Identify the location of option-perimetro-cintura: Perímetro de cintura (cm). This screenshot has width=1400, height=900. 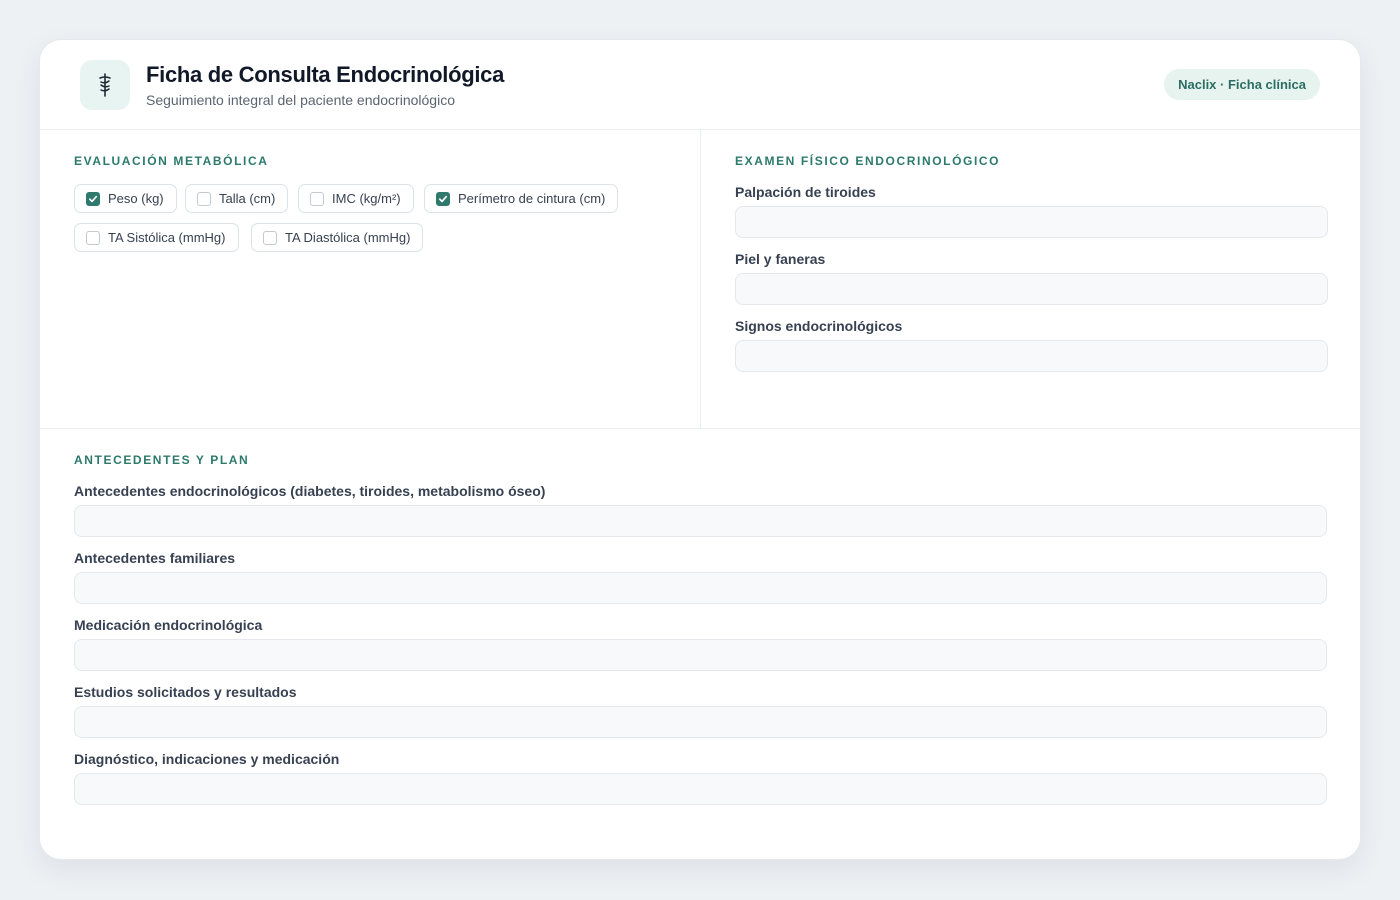
(521, 198).